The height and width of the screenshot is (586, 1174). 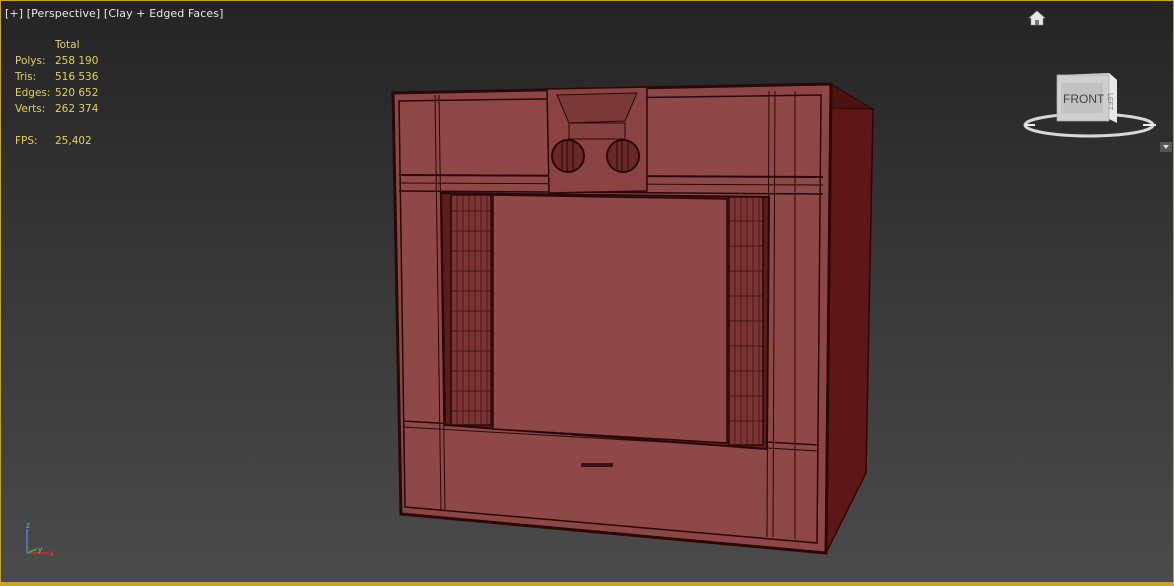 I want to click on svg-text: LEFT, so click(x=1109, y=102).